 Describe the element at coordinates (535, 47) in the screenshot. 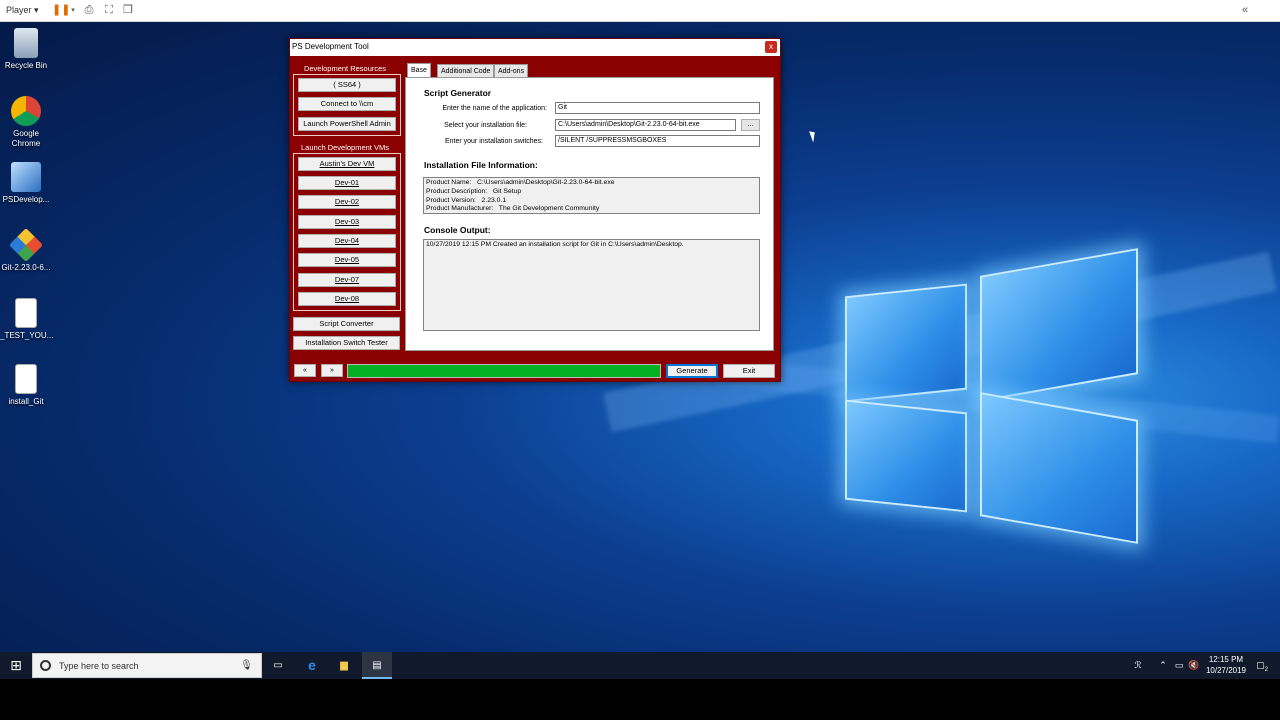

I see `window-titlebar: PS Development Tool x` at that location.